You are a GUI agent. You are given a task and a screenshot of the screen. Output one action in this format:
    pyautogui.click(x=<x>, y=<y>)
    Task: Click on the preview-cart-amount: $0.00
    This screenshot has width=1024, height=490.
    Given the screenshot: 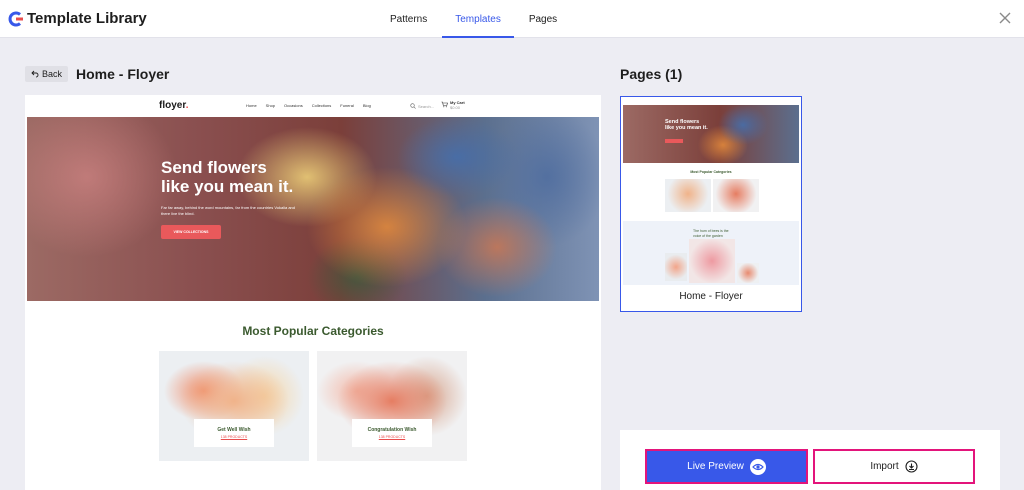 What is the action you would take?
    pyautogui.click(x=455, y=107)
    